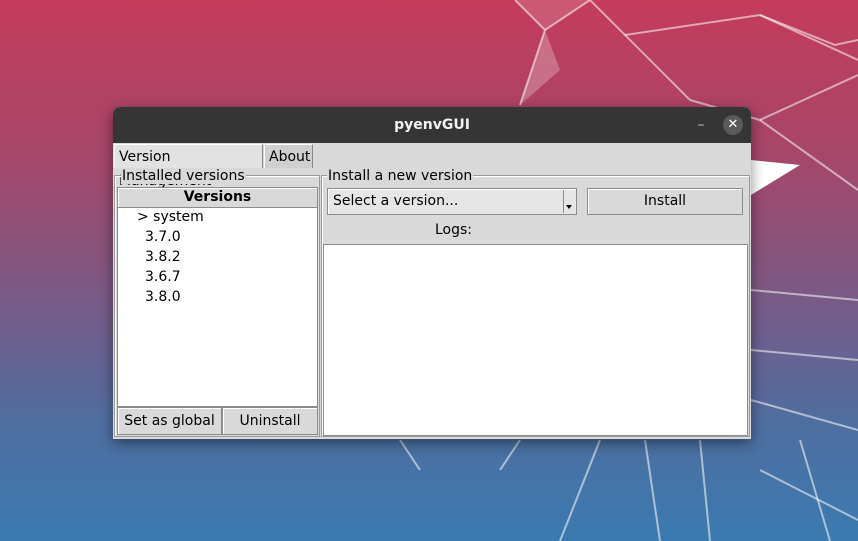 The image size is (858, 541). I want to click on install-button: Install, so click(665, 201).